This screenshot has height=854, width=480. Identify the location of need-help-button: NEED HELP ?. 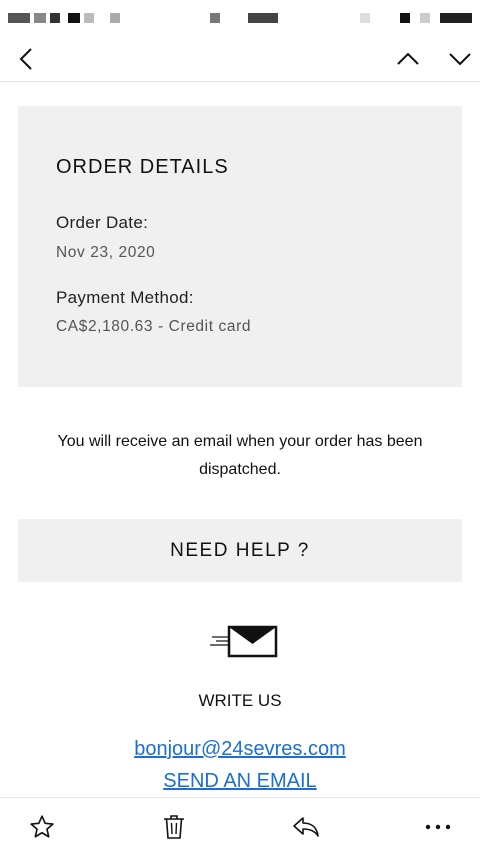
(240, 550).